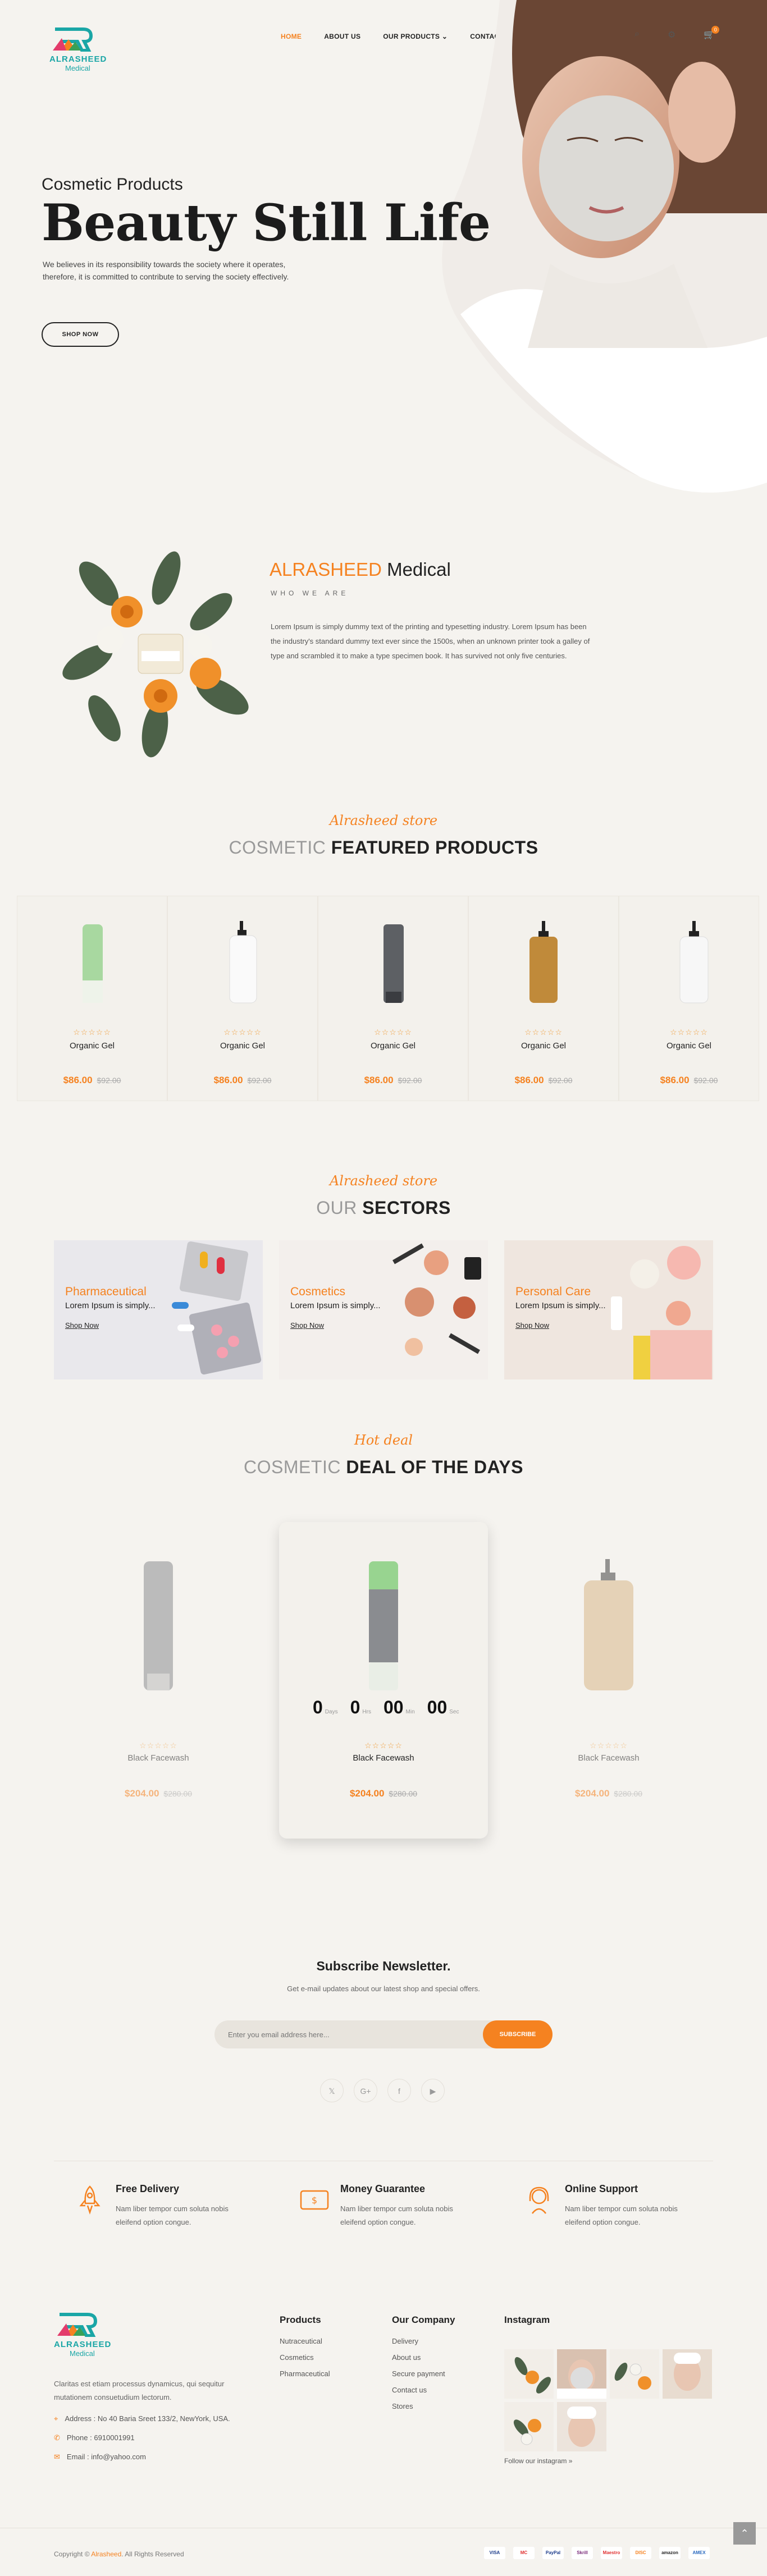 This screenshot has height=2576, width=767. Describe the element at coordinates (305, 2341) in the screenshot. I see `footer-link: Nutraceutical` at that location.